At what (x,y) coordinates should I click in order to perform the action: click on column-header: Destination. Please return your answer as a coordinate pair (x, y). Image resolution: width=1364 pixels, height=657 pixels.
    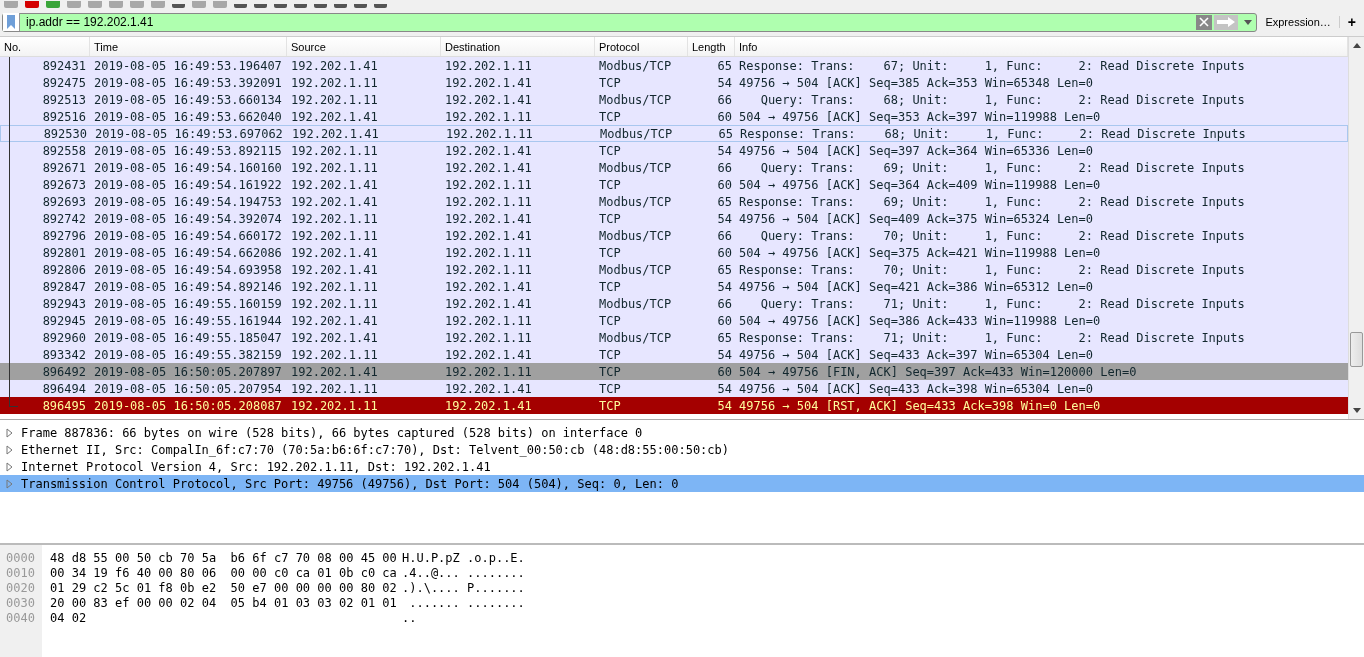
    Looking at the image, I should click on (518, 46).